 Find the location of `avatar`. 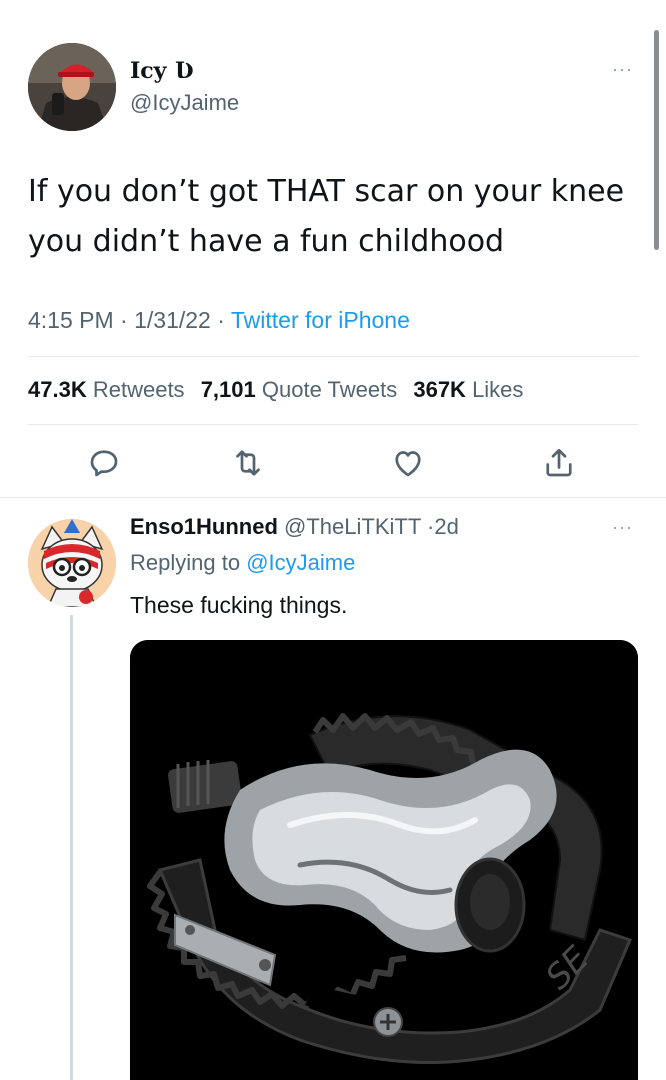

avatar is located at coordinates (72, 87).